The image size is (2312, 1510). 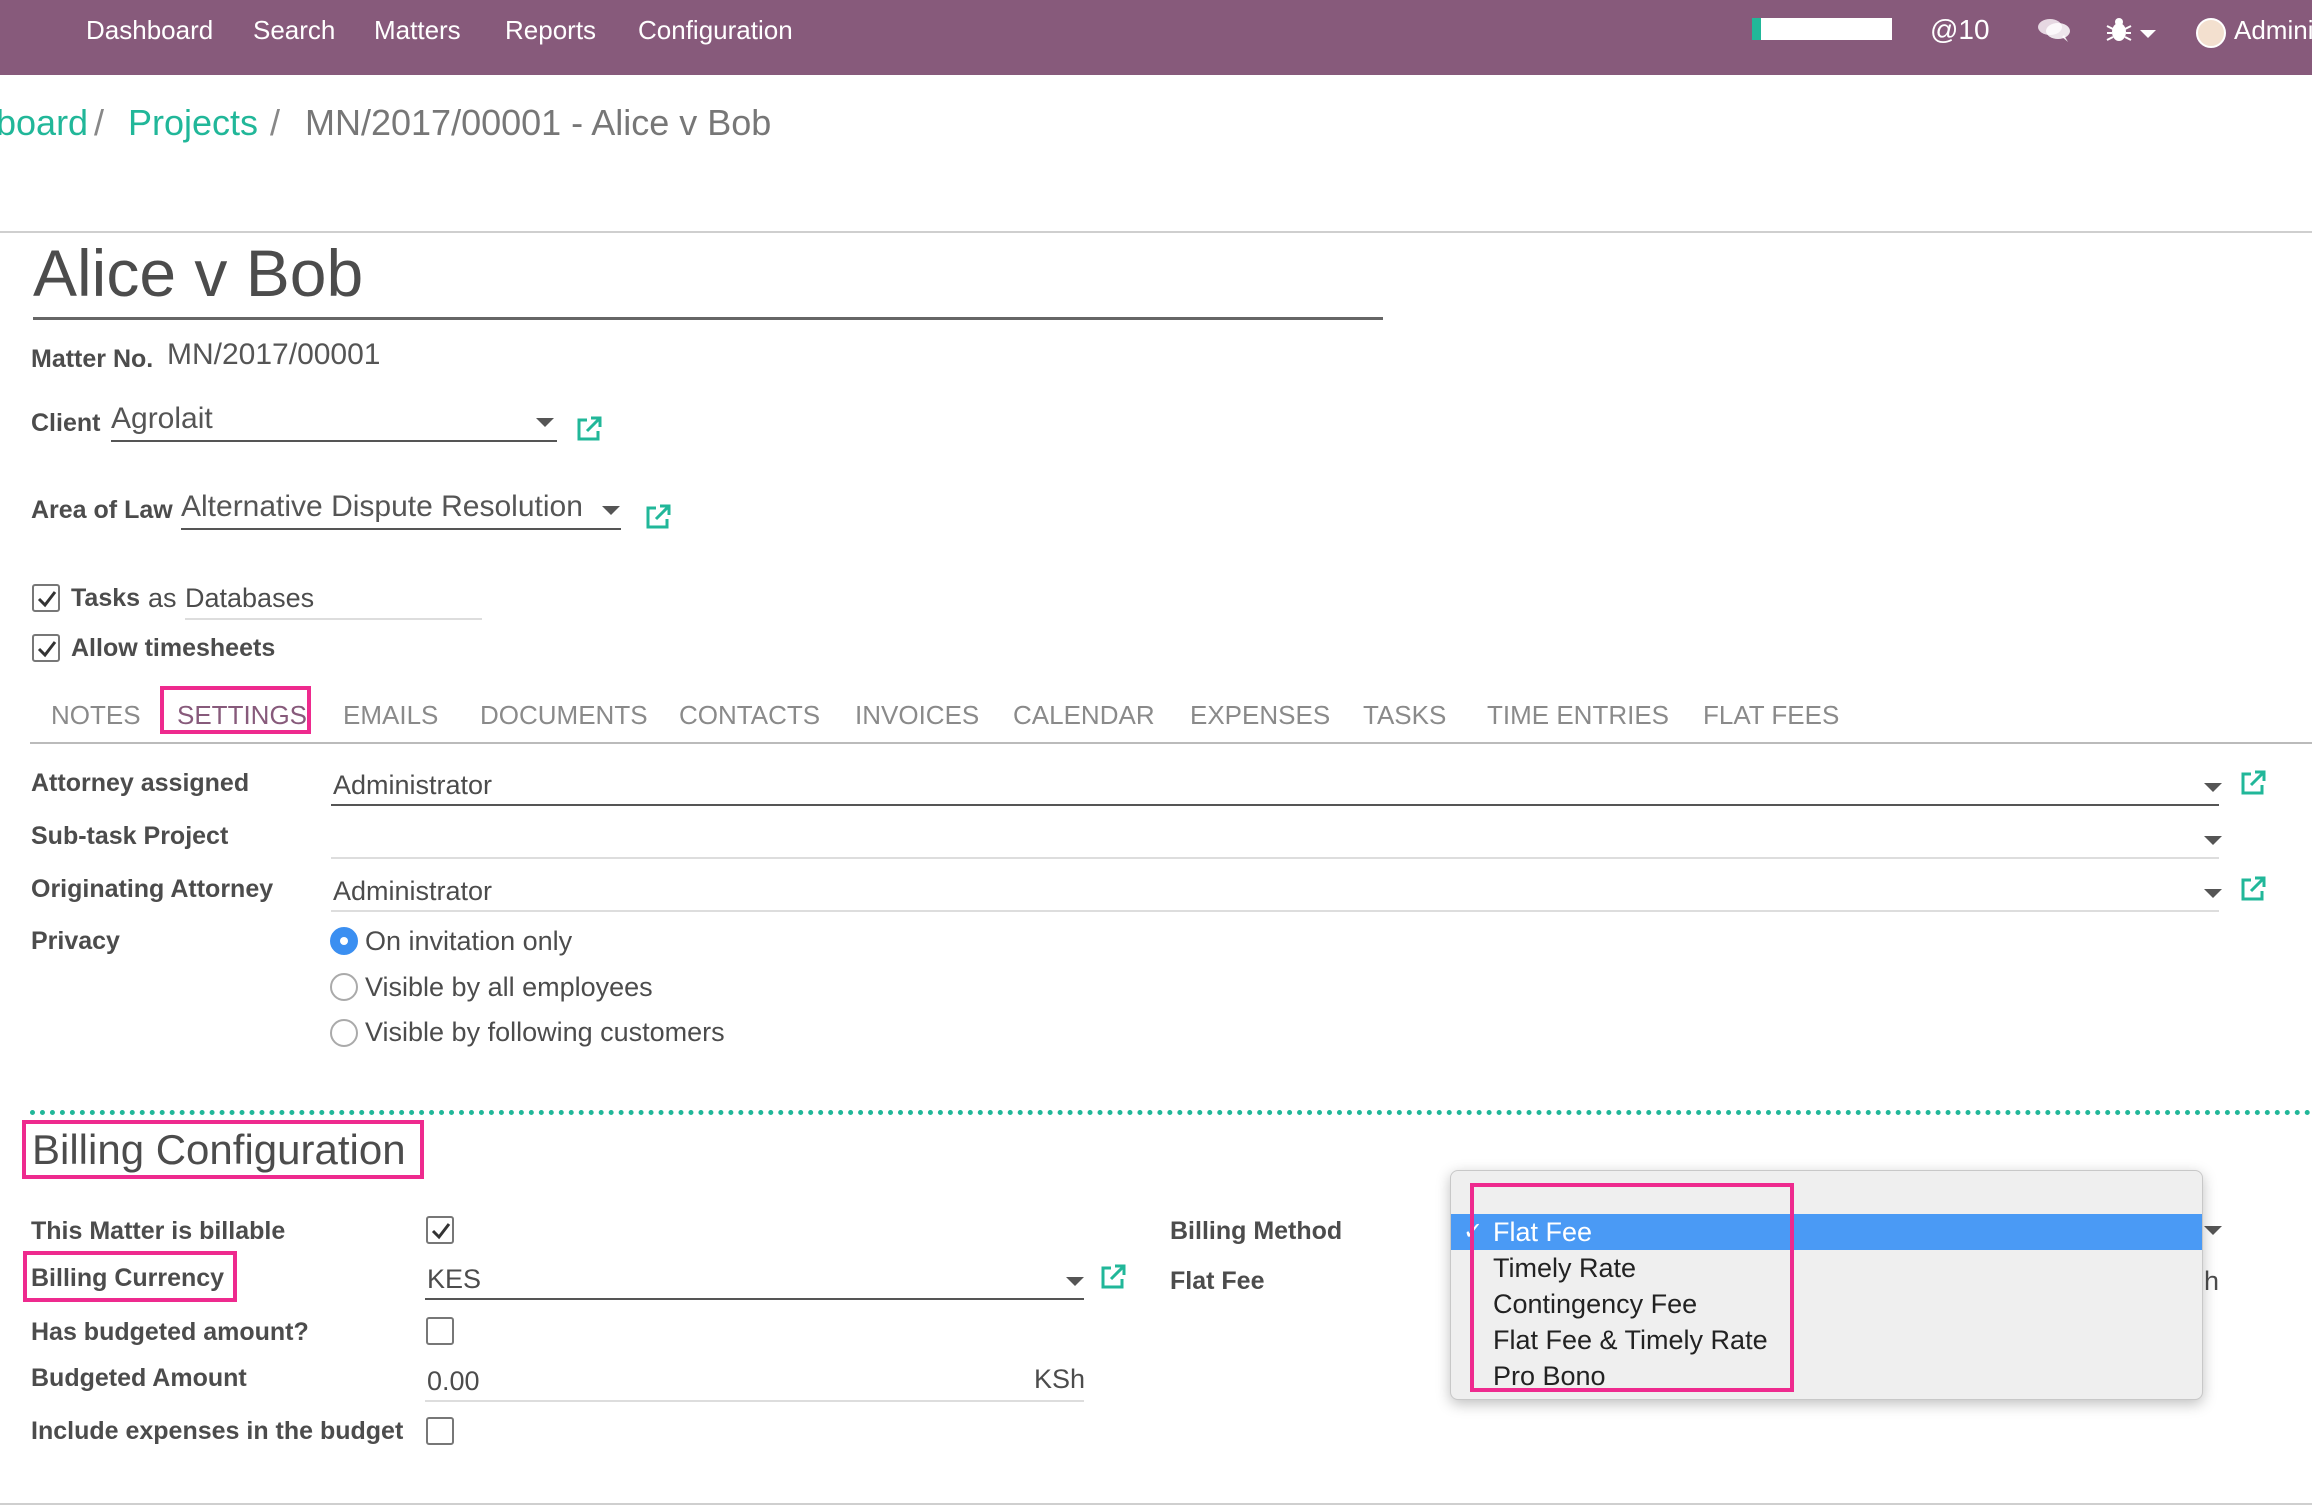 What do you see at coordinates (149, 30) in the screenshot?
I see `nav-dashboard: Dashboard` at bounding box center [149, 30].